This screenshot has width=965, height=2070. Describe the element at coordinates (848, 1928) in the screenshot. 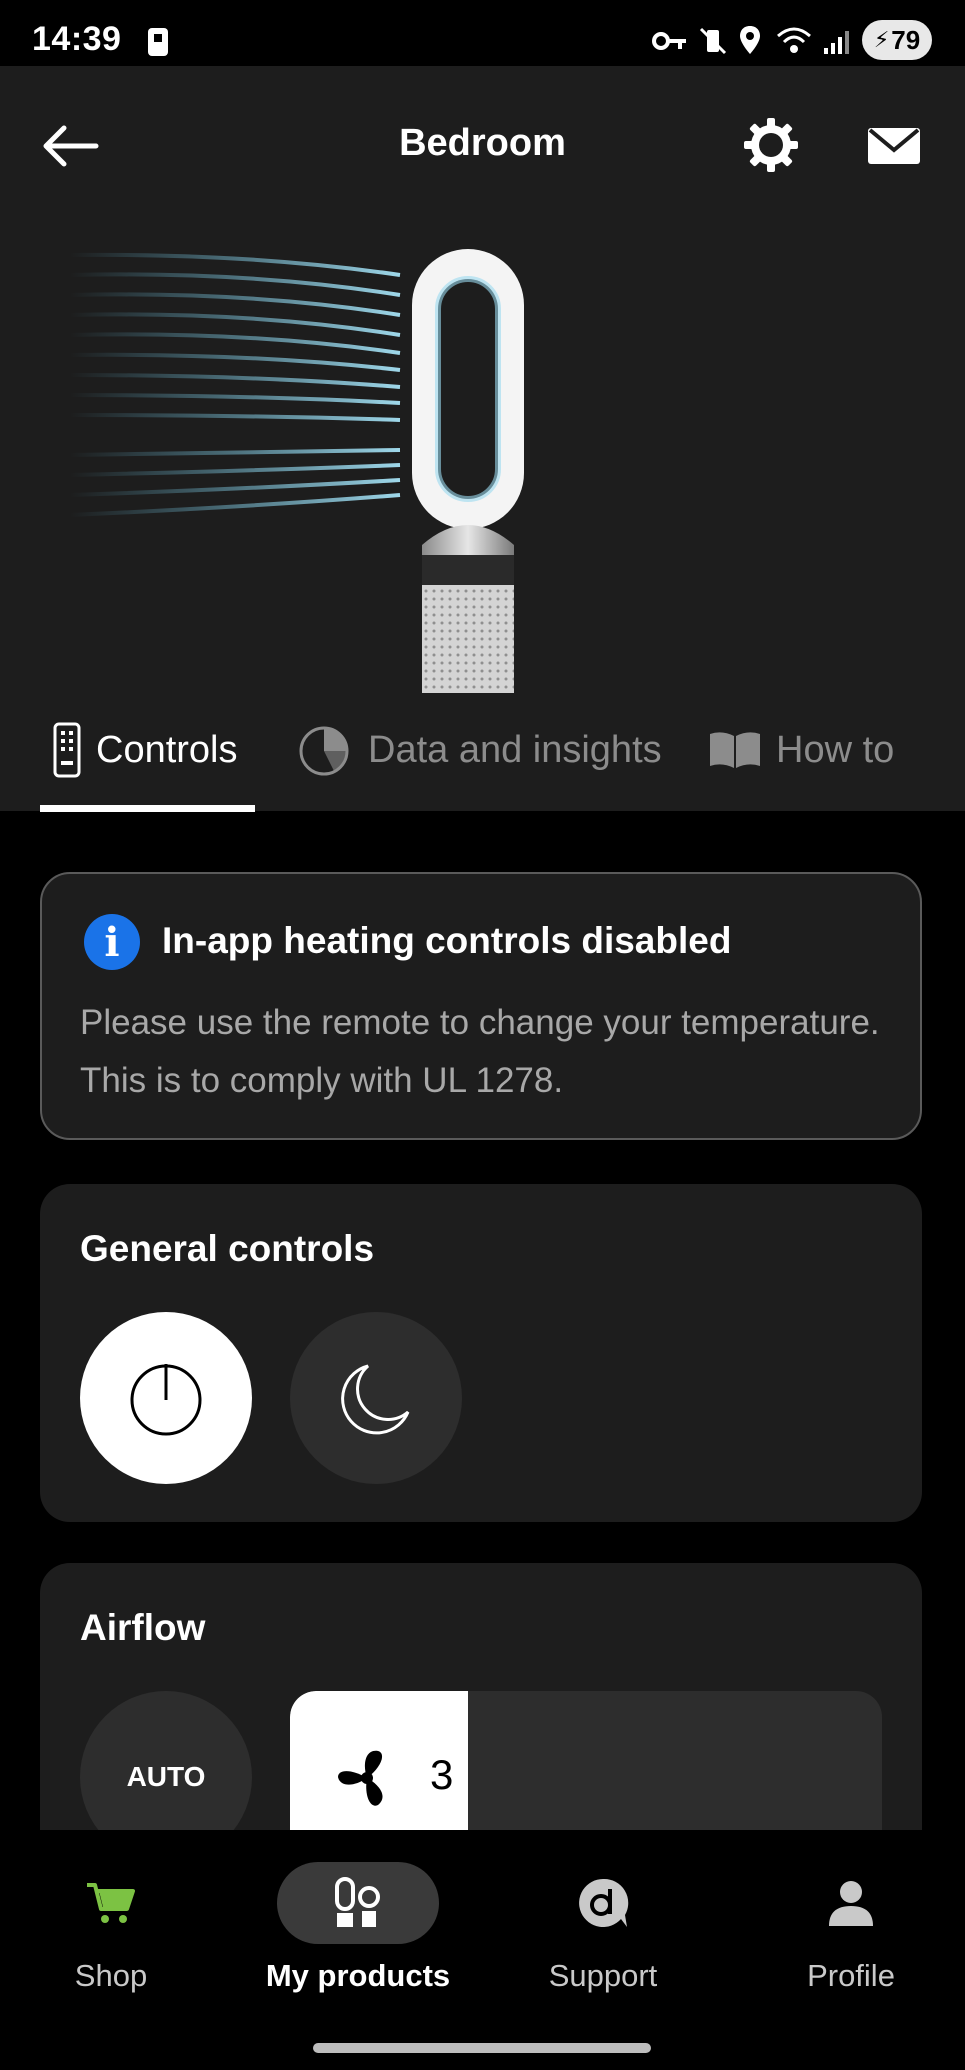

I see `nav-profile: Profile` at that location.